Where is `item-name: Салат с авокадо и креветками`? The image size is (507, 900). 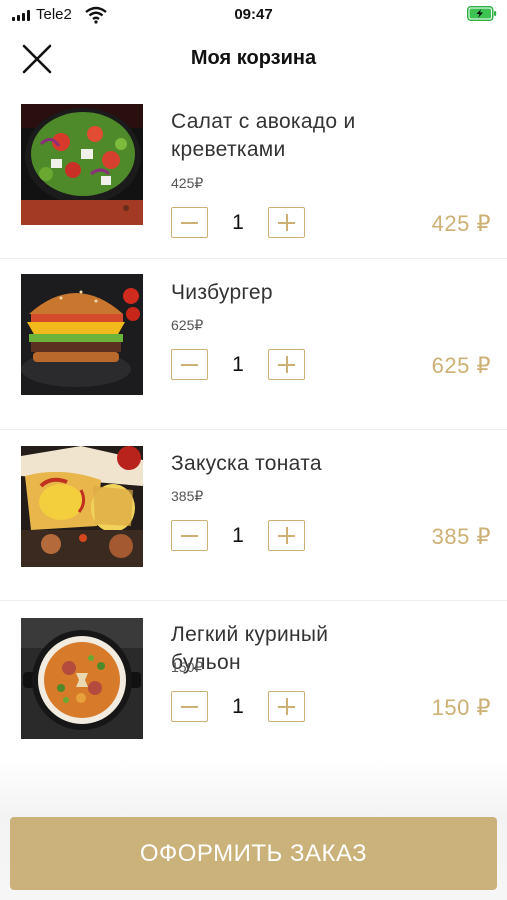
item-name: Салат с авокадо и креветками is located at coordinates (263, 135).